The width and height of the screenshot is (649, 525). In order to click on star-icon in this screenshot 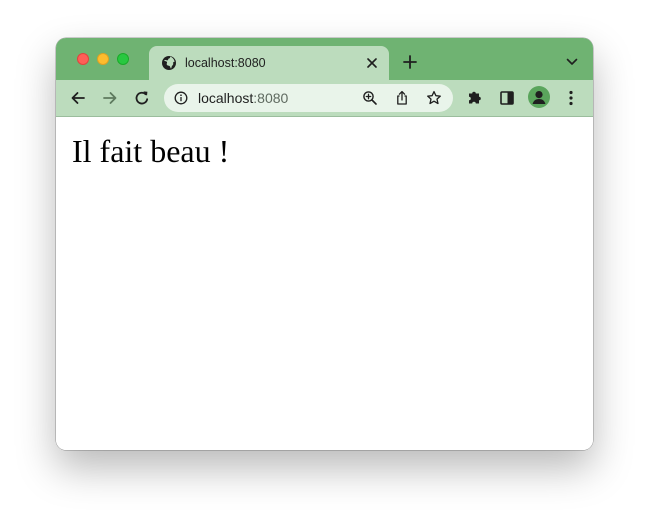, I will do `click(434, 98)`.